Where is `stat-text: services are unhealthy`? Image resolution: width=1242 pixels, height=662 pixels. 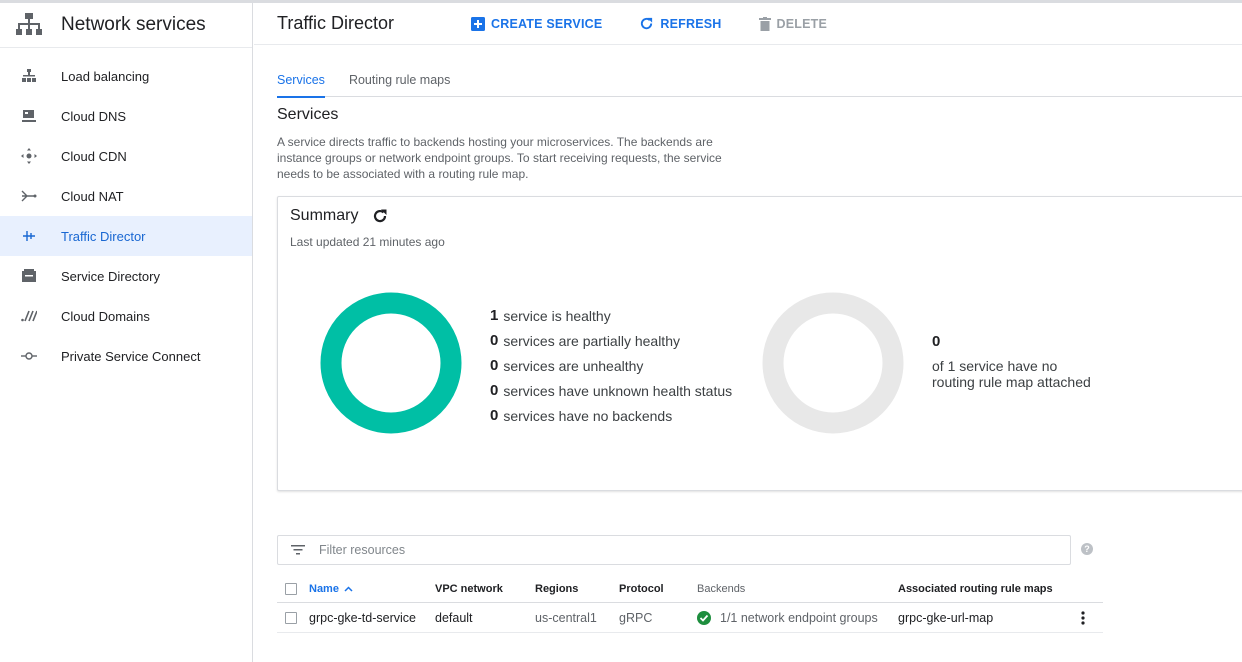
stat-text: services are unhealthy is located at coordinates (573, 365).